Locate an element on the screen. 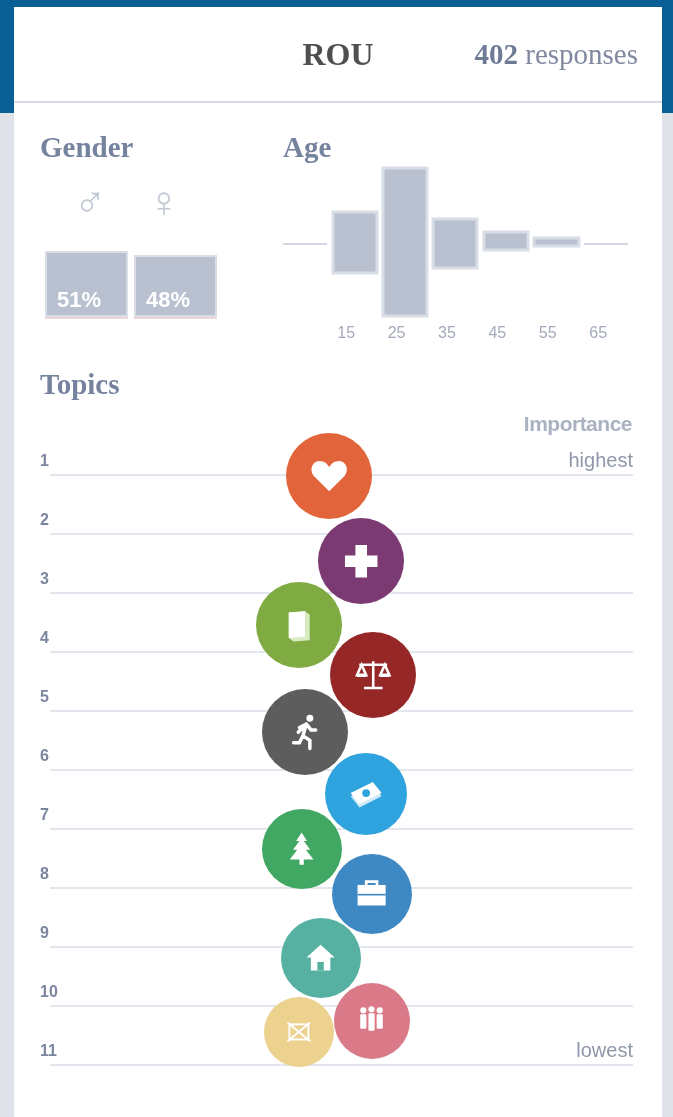 The width and height of the screenshot is (673, 1117). gender-bar: 48% is located at coordinates (175, 285).